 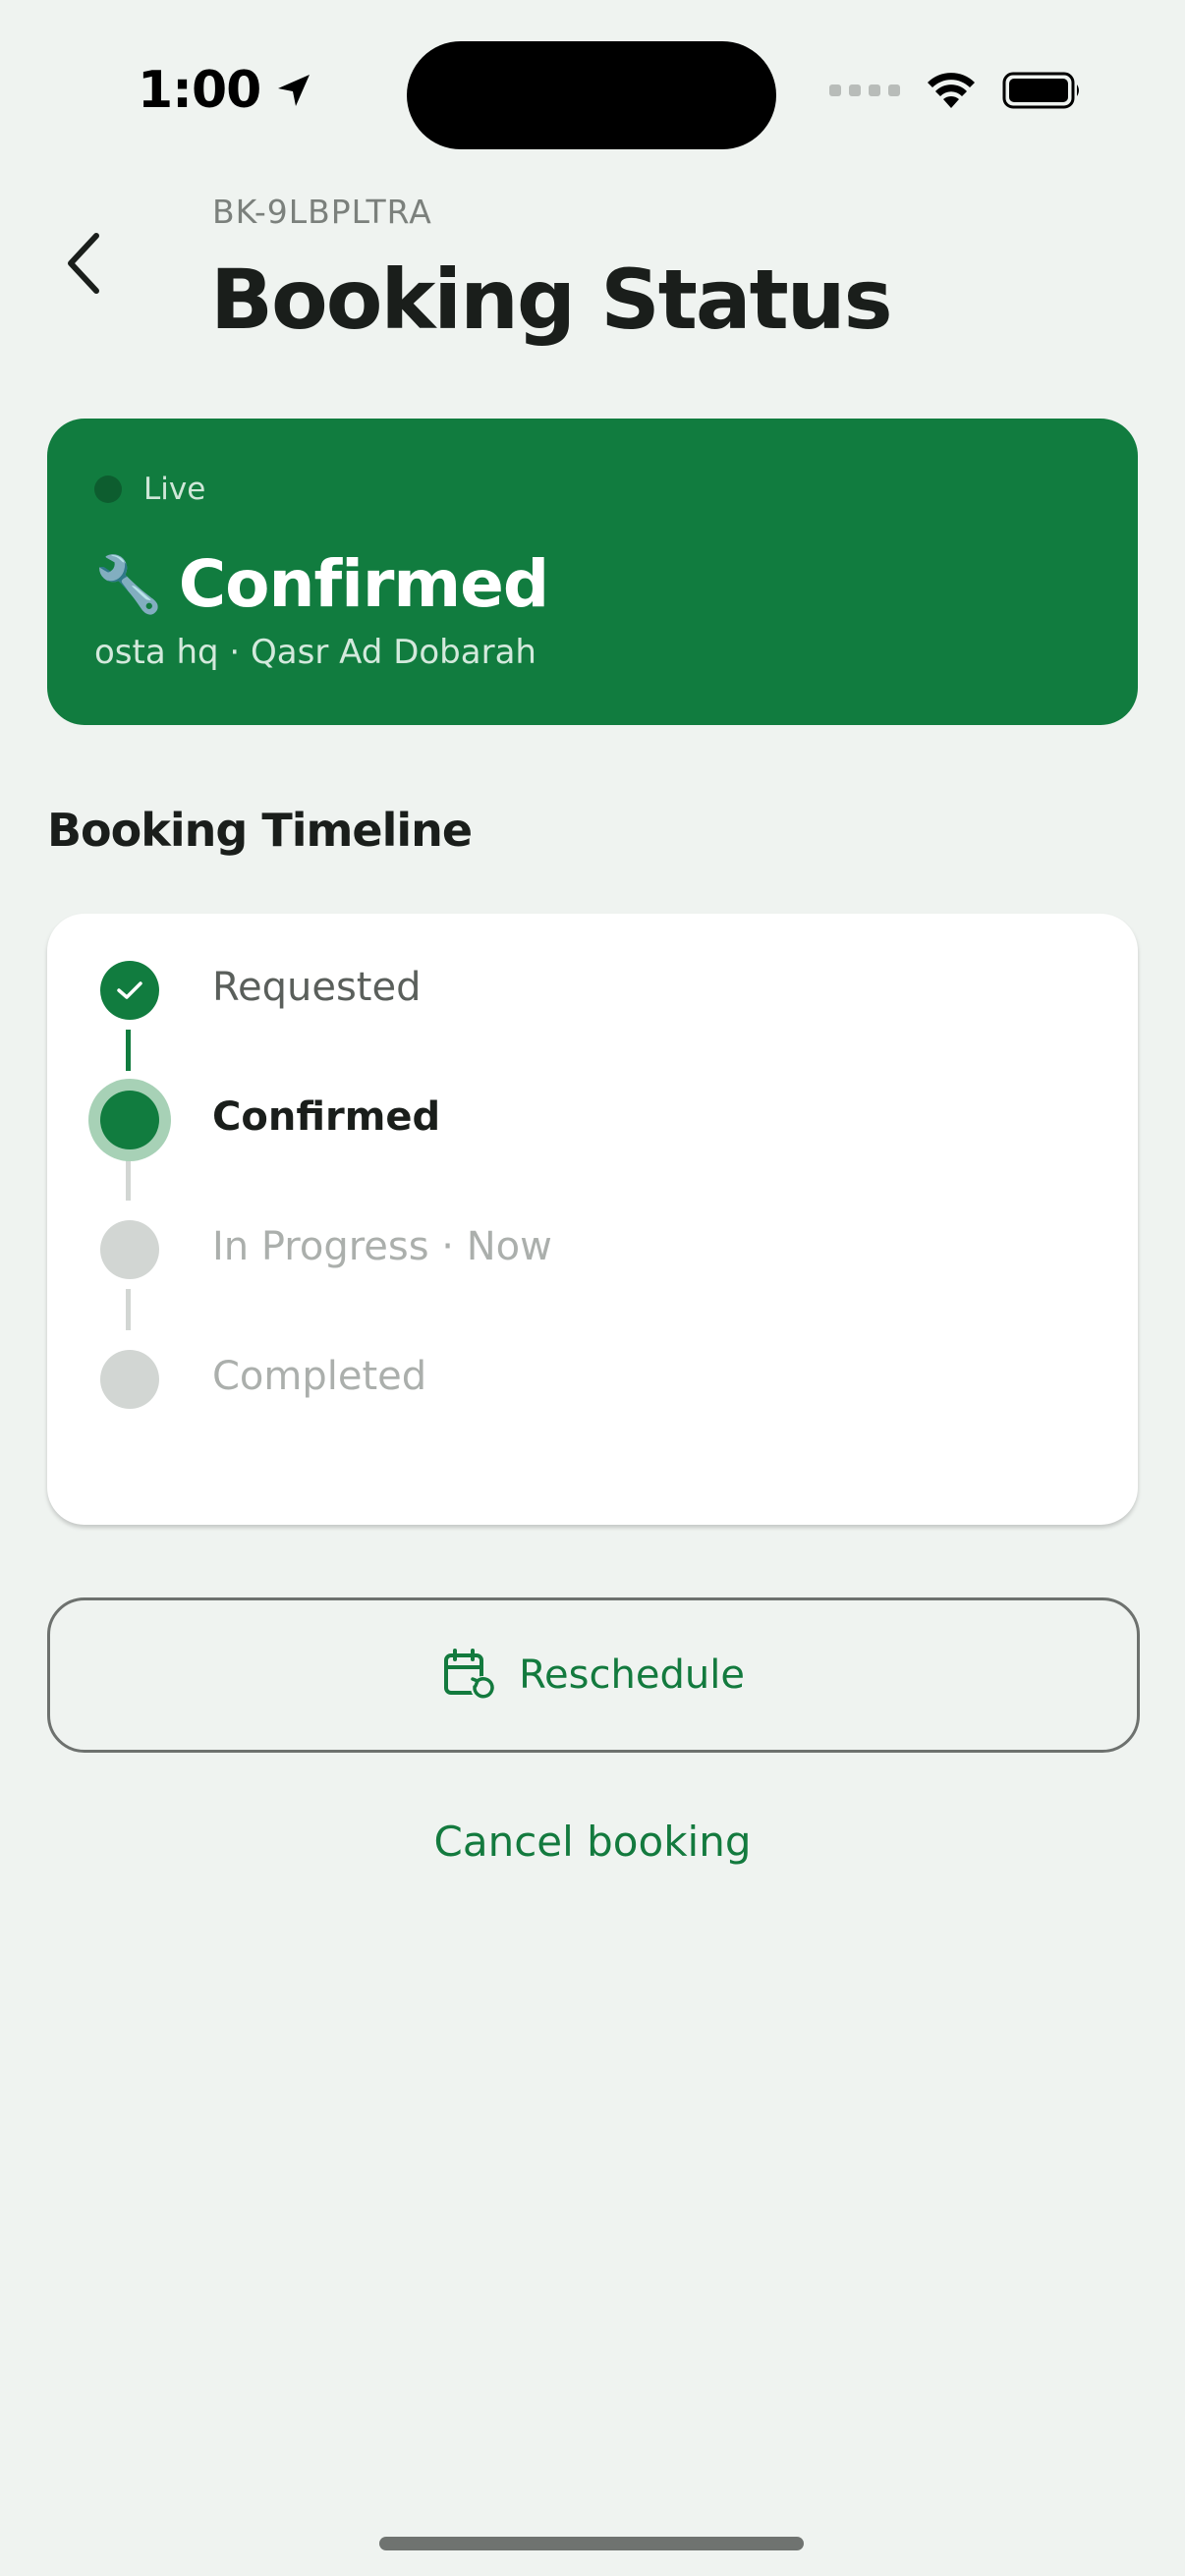 What do you see at coordinates (320, 1376) in the screenshot?
I see `timeline-step-label: Completed` at bounding box center [320, 1376].